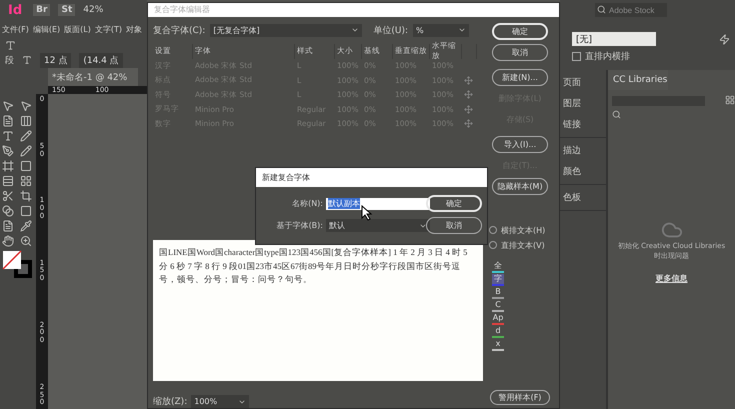 This screenshot has width=735, height=409. I want to click on zoom-level: 42%, so click(93, 10).